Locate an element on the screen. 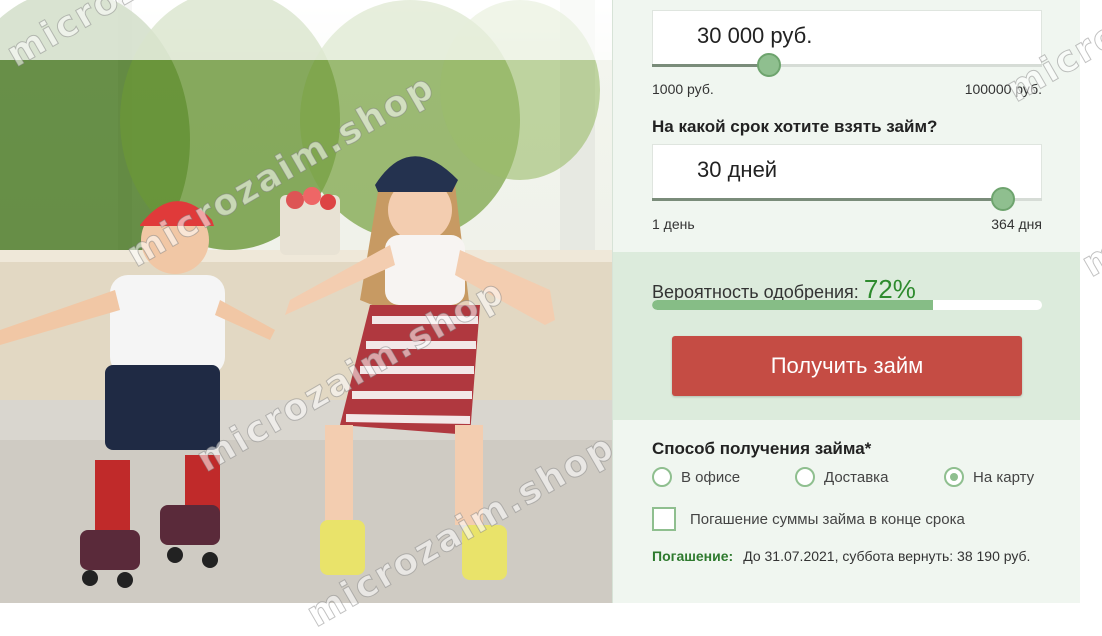 This screenshot has height=636, width=1102. radio-card: На карту is located at coordinates (989, 477).